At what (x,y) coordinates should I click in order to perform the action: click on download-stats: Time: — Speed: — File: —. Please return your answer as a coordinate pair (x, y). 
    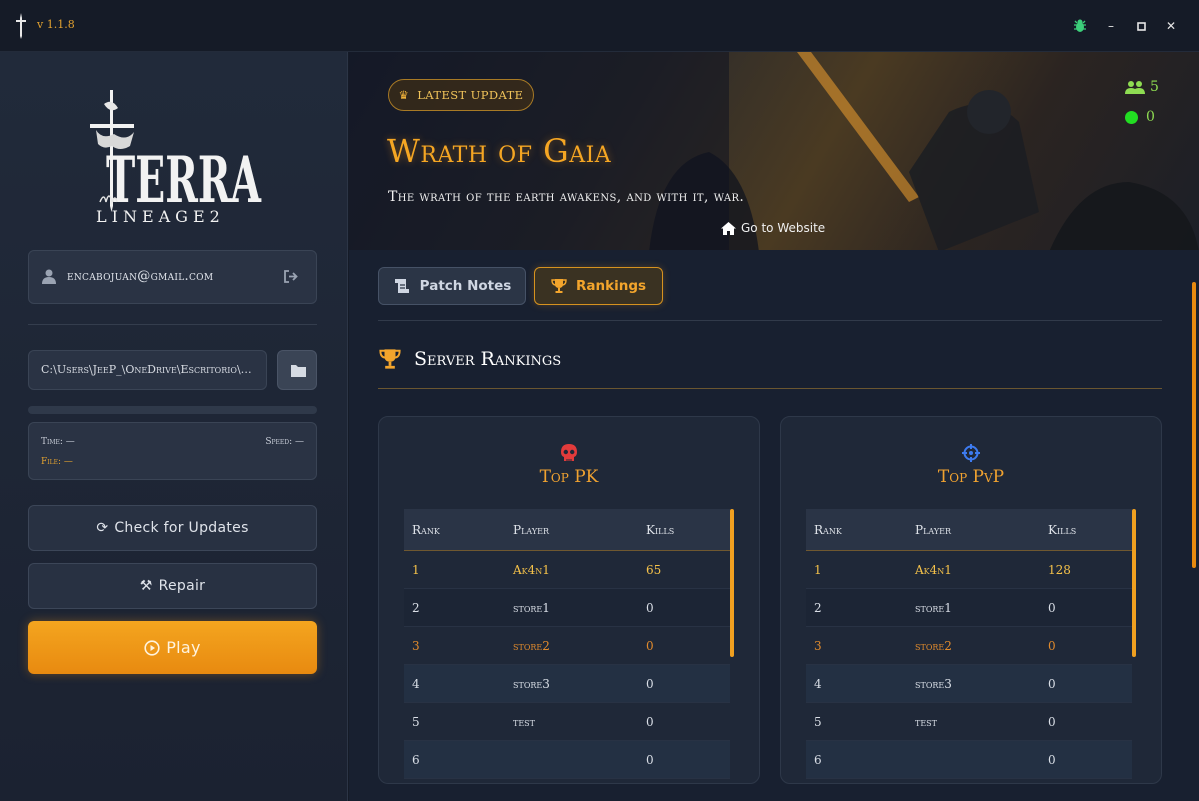
    Looking at the image, I should click on (172, 451).